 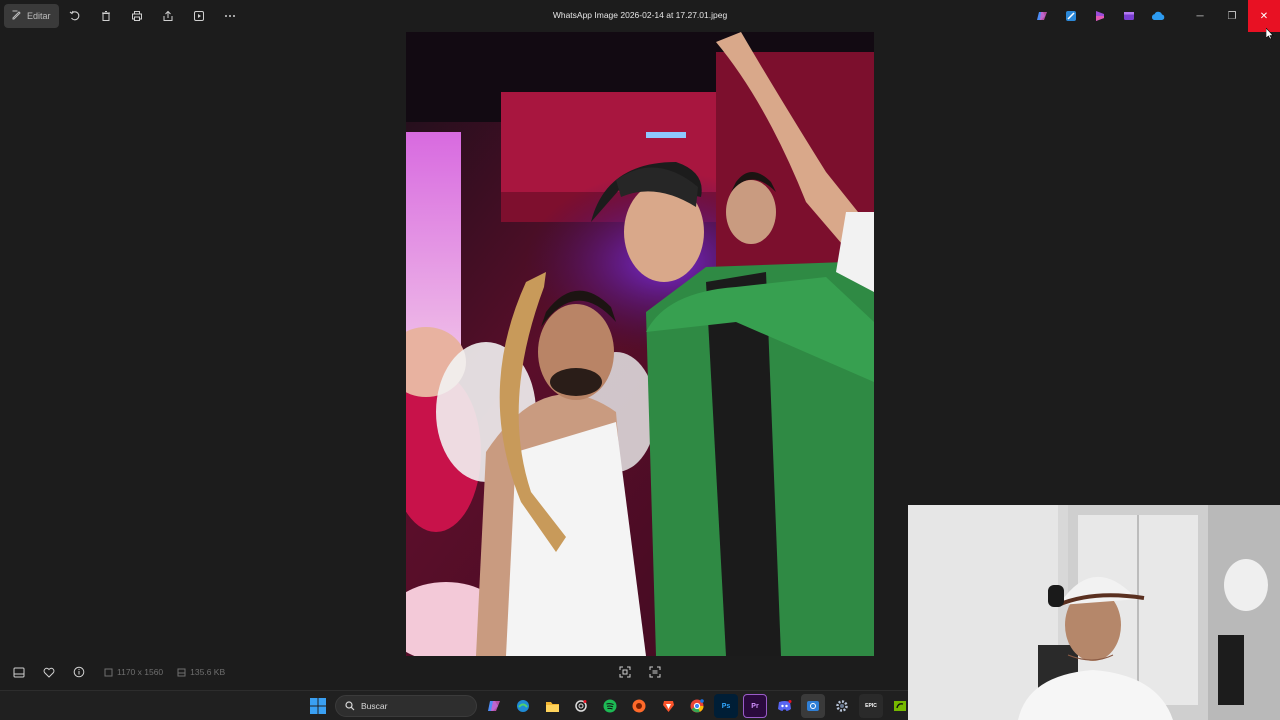 What do you see at coordinates (181, 672) in the screenshot?
I see `file-size-icon` at bounding box center [181, 672].